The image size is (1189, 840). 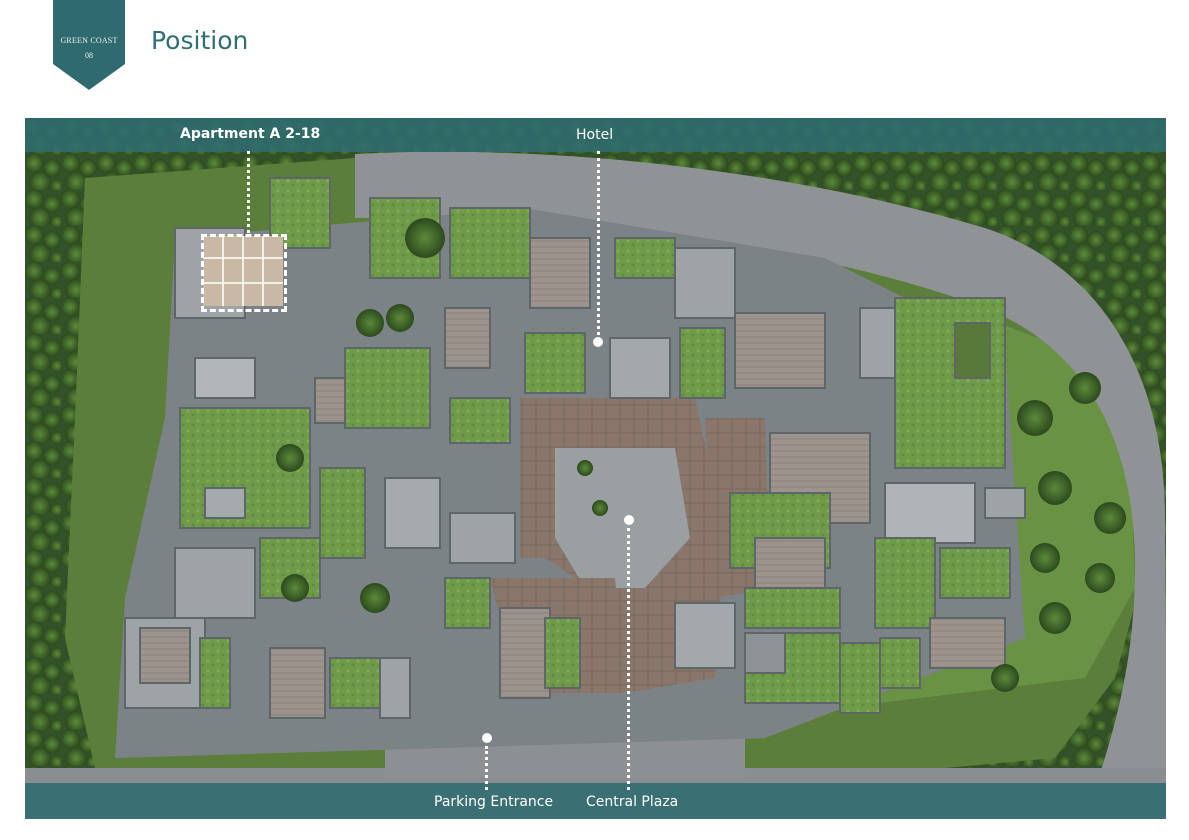 What do you see at coordinates (628, 659) in the screenshot?
I see `central-plaza-leader-line` at bounding box center [628, 659].